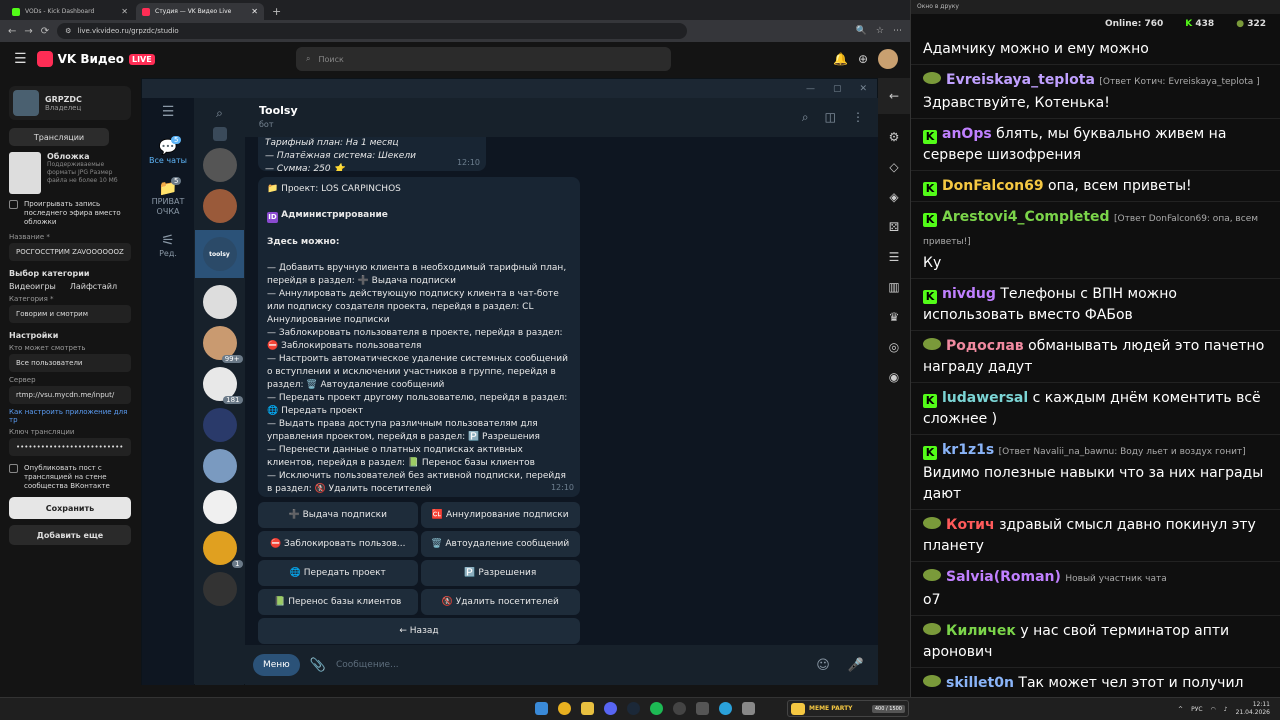  I want to click on tab-kick-dashboard: VODs - Kick Dashboard ✕, so click(70, 11).